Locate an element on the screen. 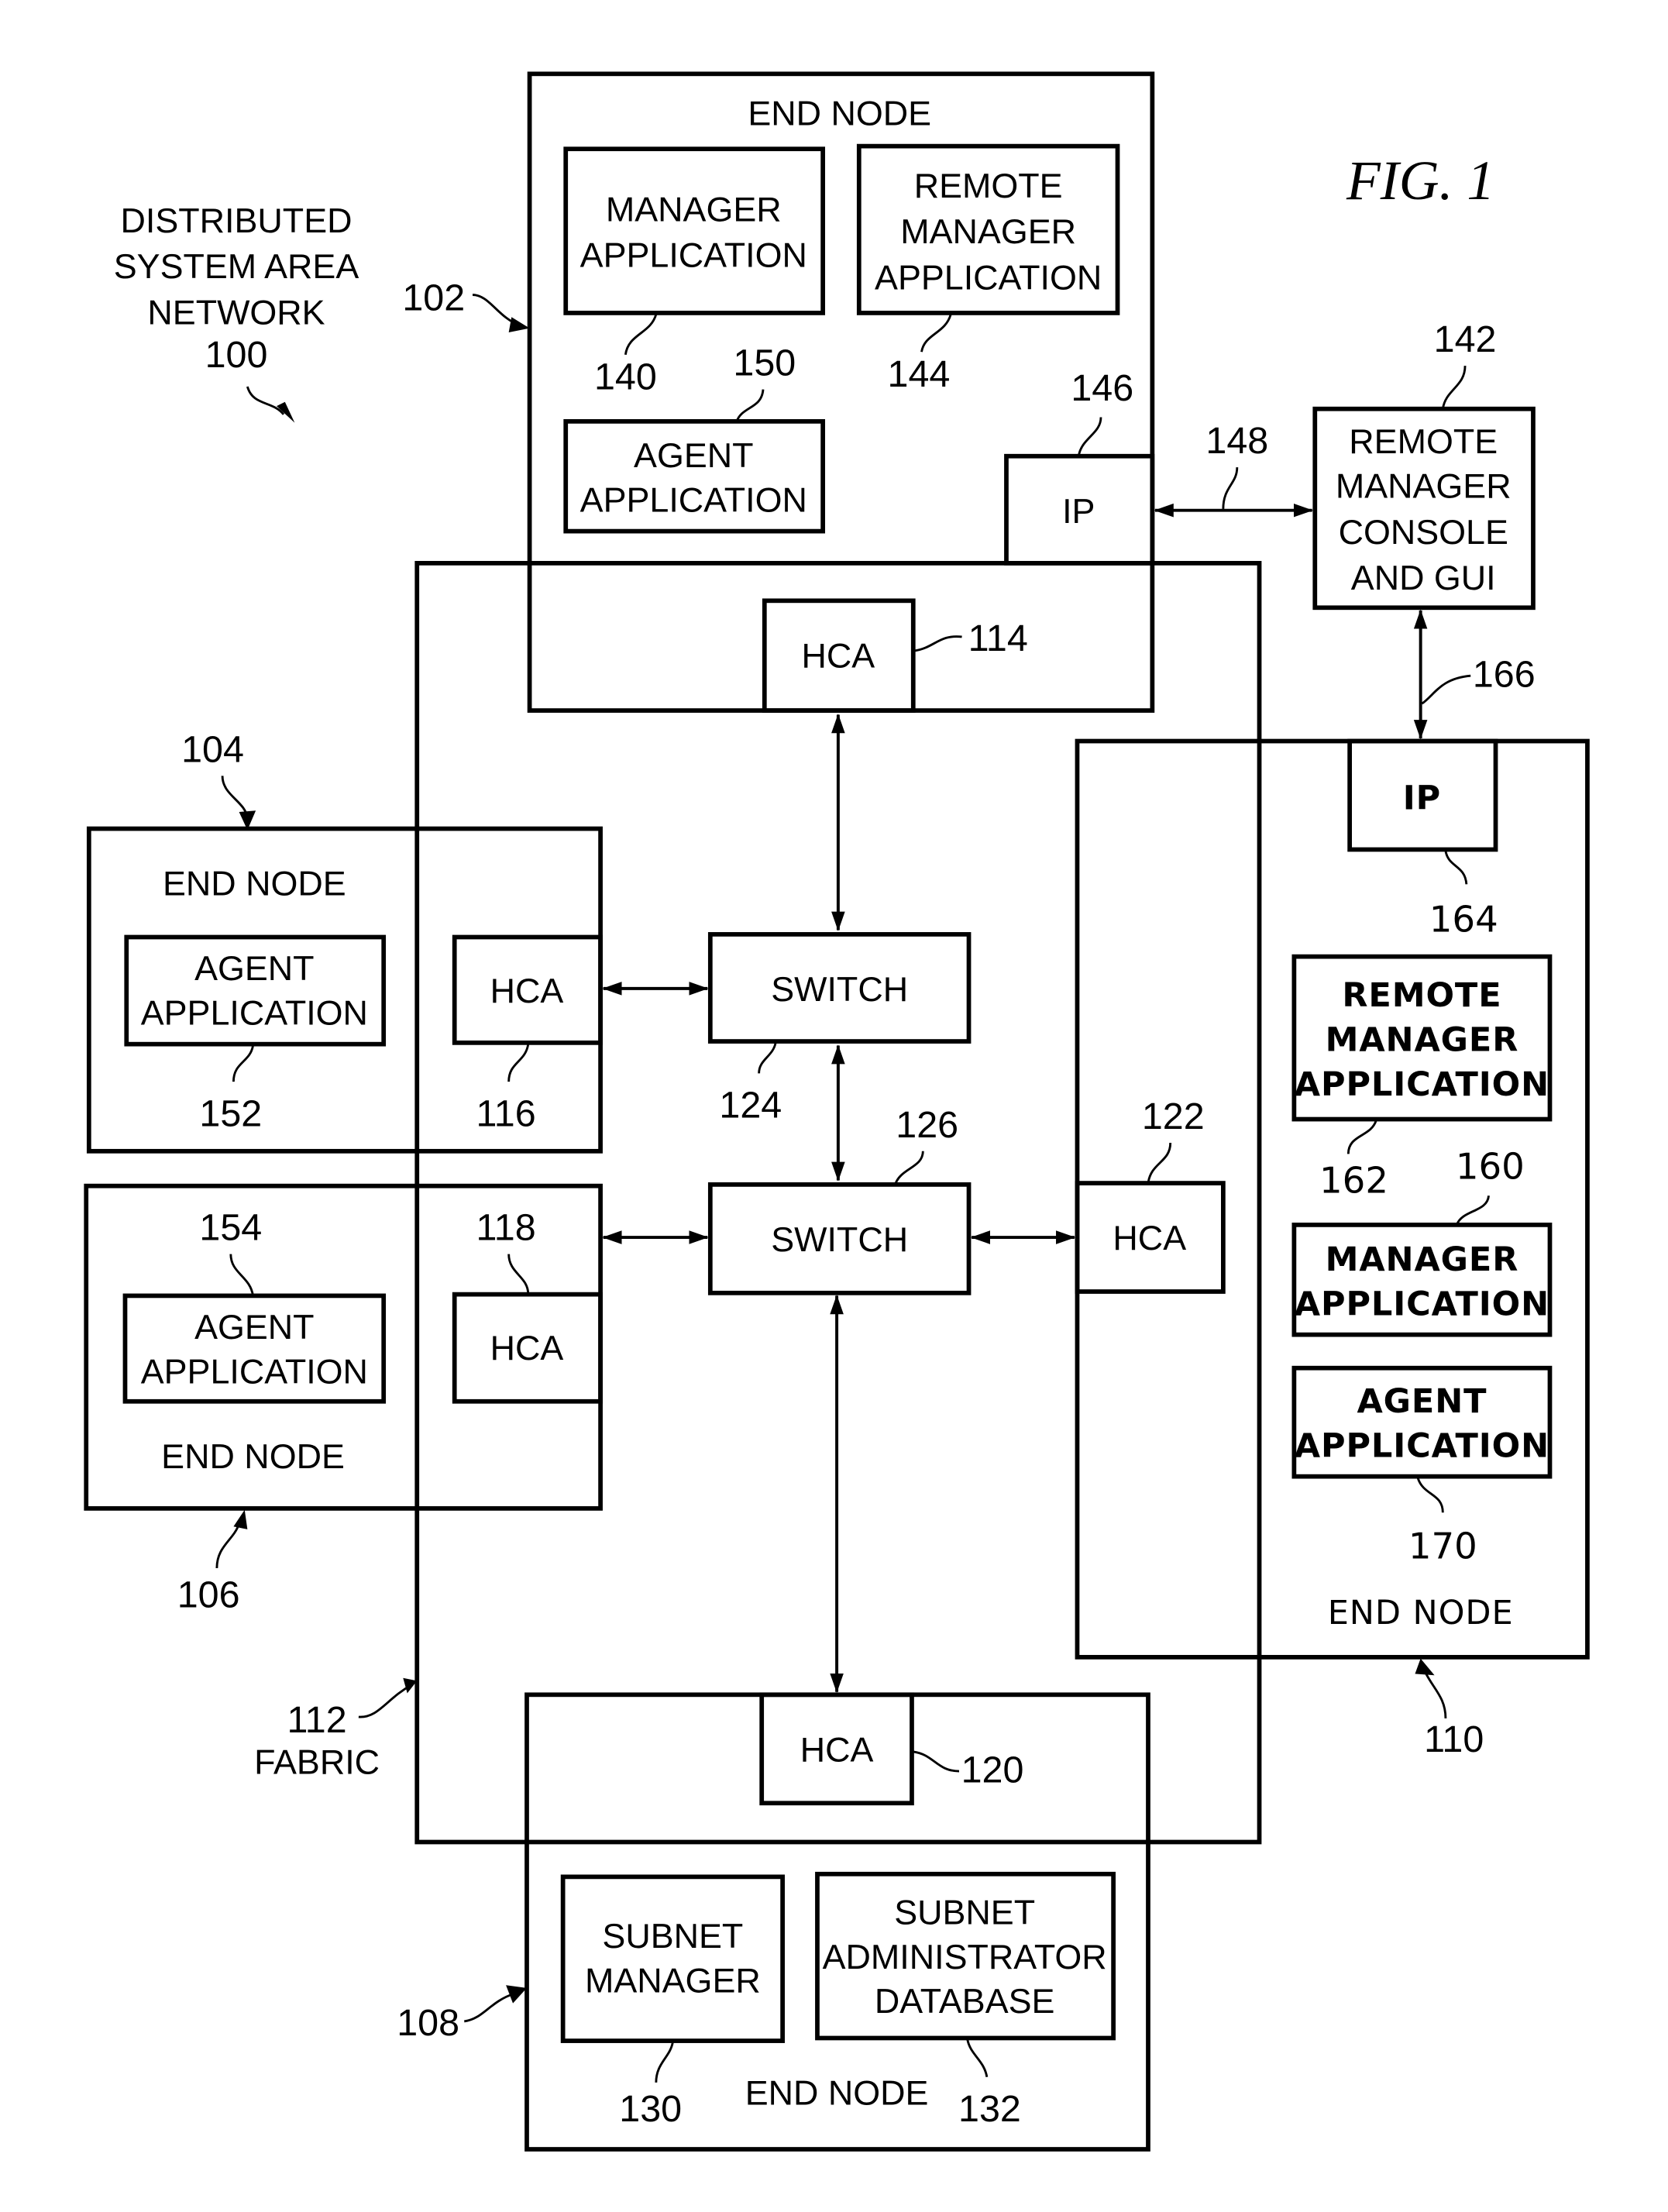  network-title-line: DISTRIBUTED is located at coordinates (237, 220).